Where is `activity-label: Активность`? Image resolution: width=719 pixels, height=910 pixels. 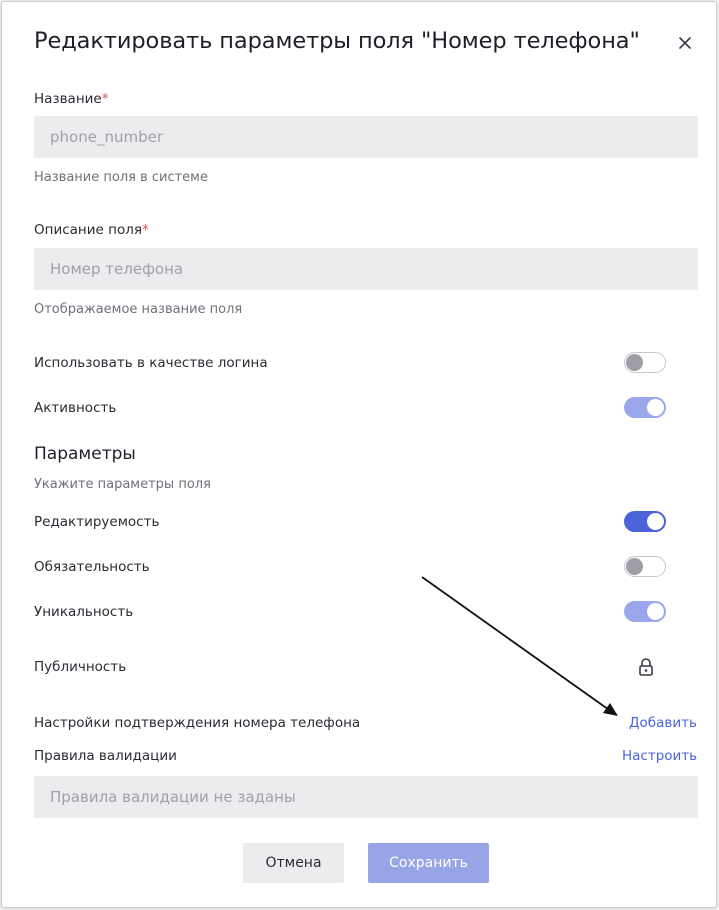
activity-label: Активность is located at coordinates (75, 408).